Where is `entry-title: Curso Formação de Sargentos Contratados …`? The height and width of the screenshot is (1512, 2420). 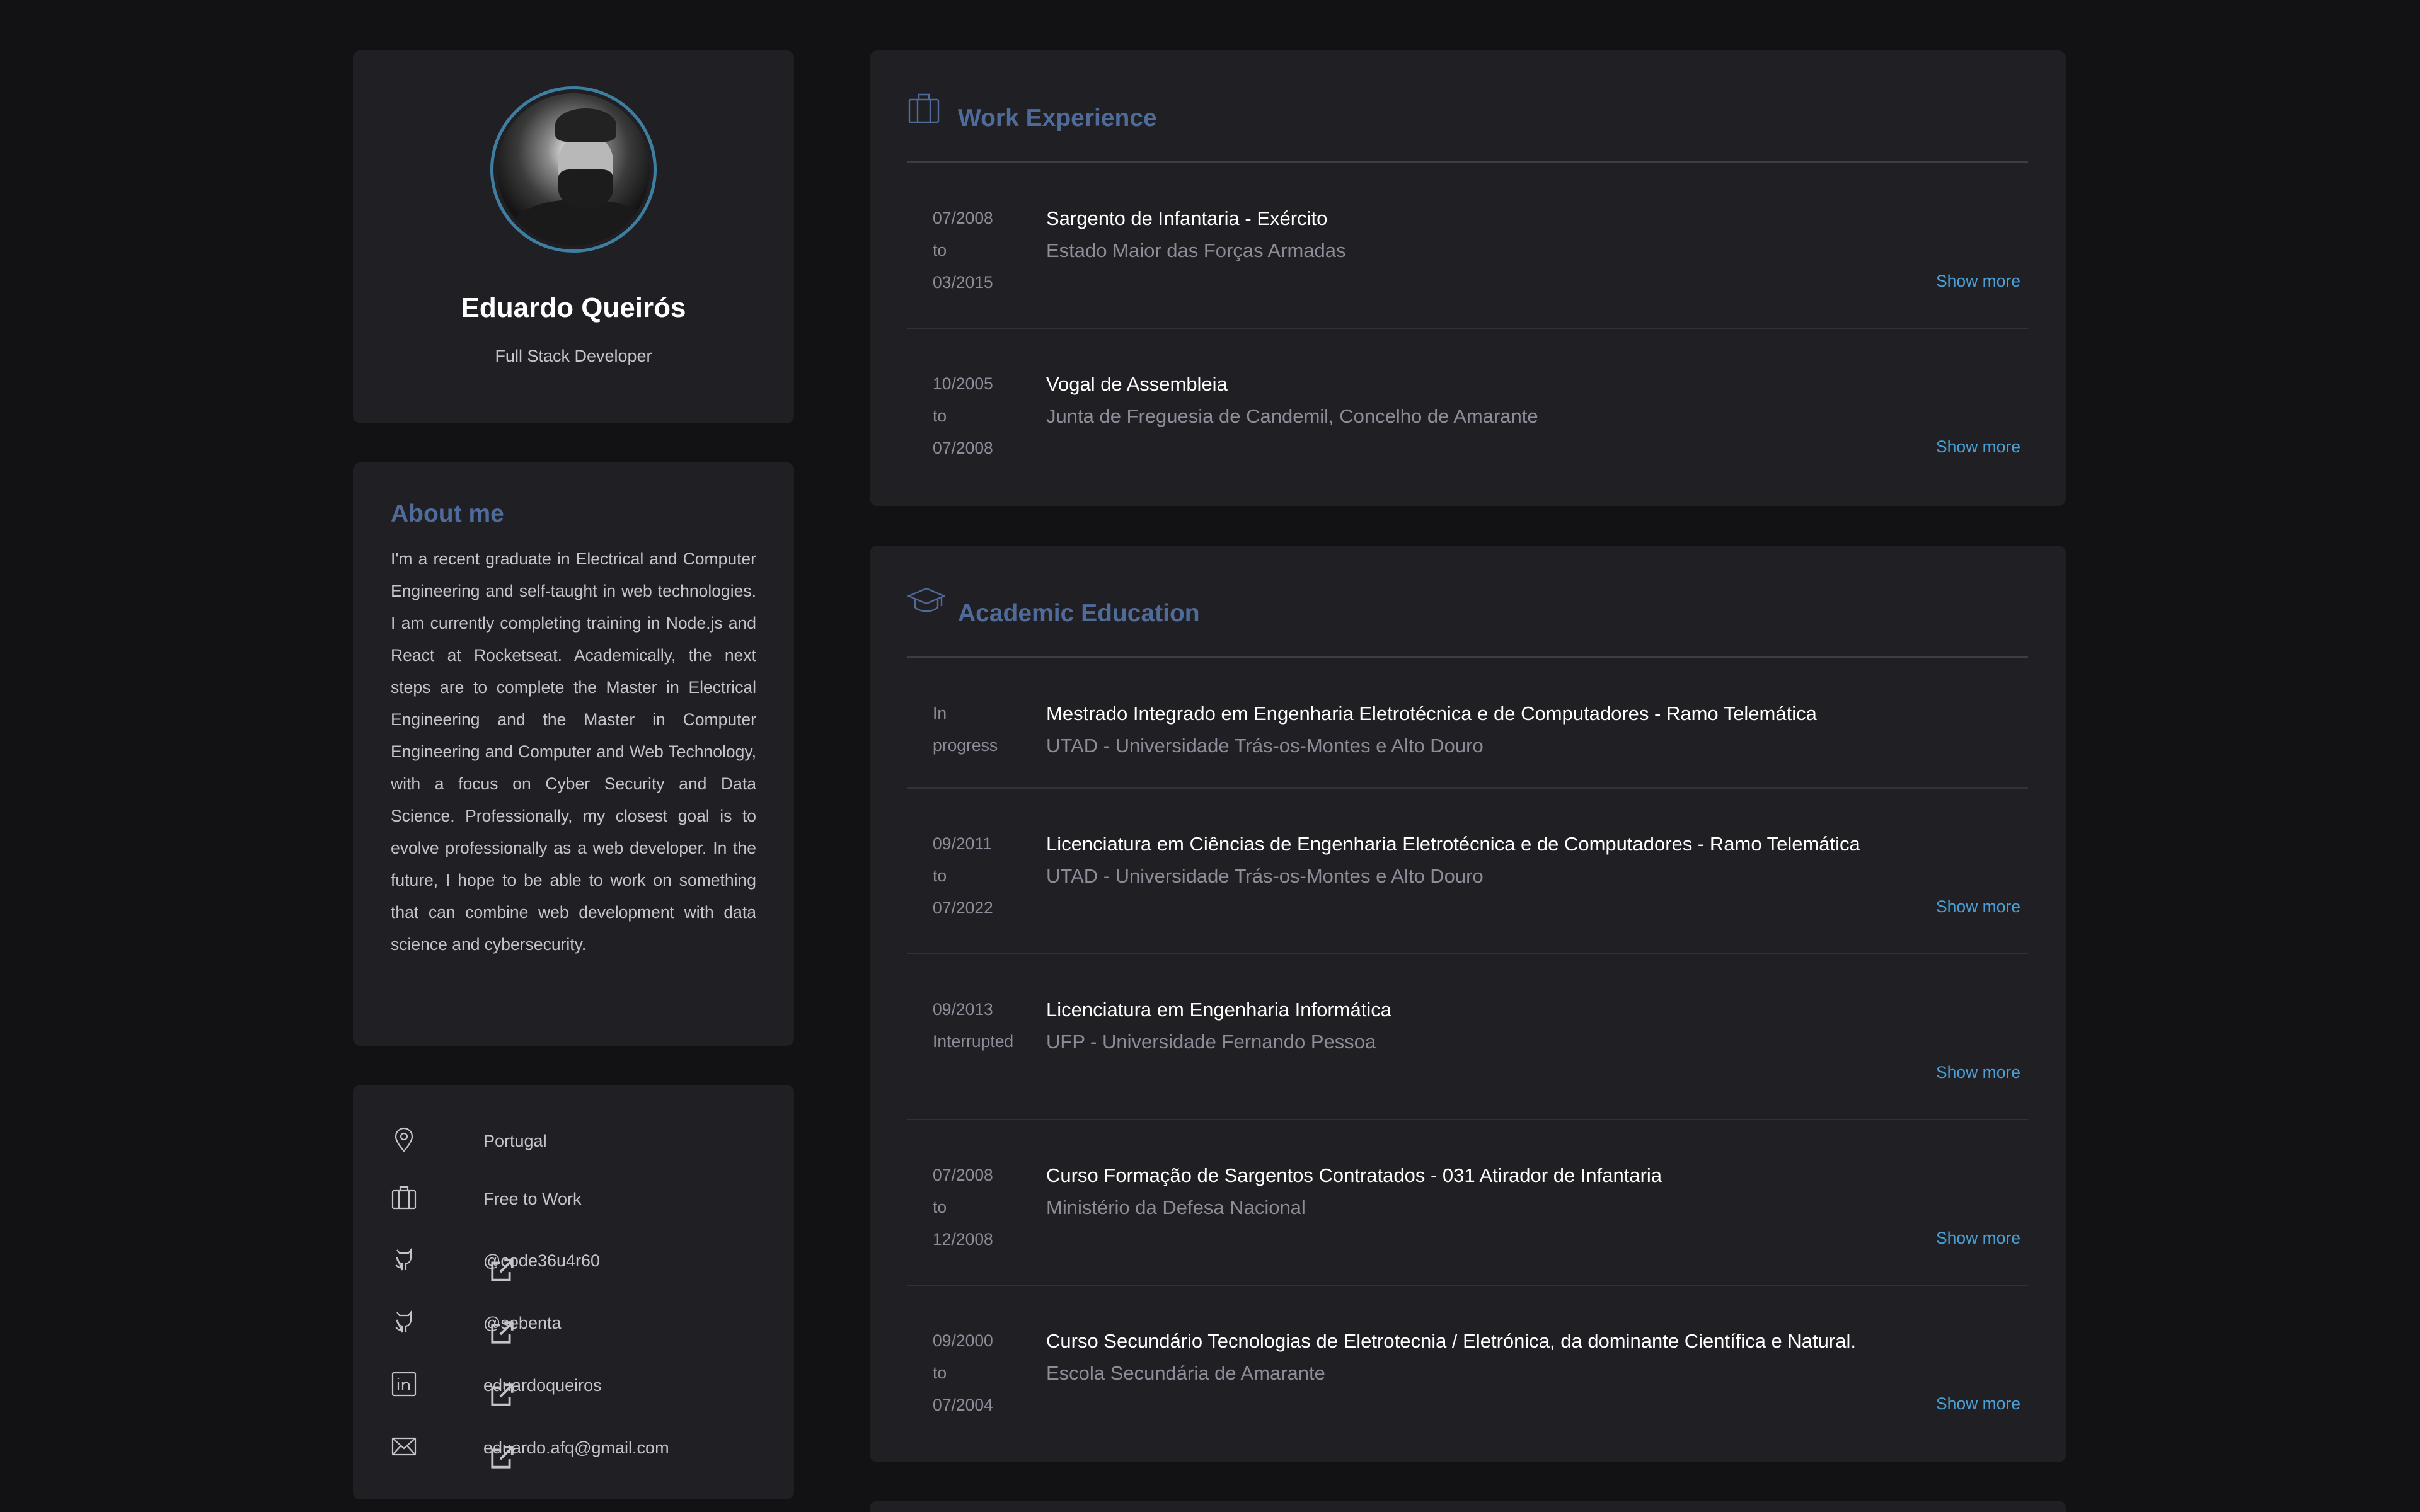 entry-title: Curso Formação de Sargentos Contratados … is located at coordinates (1354, 1175).